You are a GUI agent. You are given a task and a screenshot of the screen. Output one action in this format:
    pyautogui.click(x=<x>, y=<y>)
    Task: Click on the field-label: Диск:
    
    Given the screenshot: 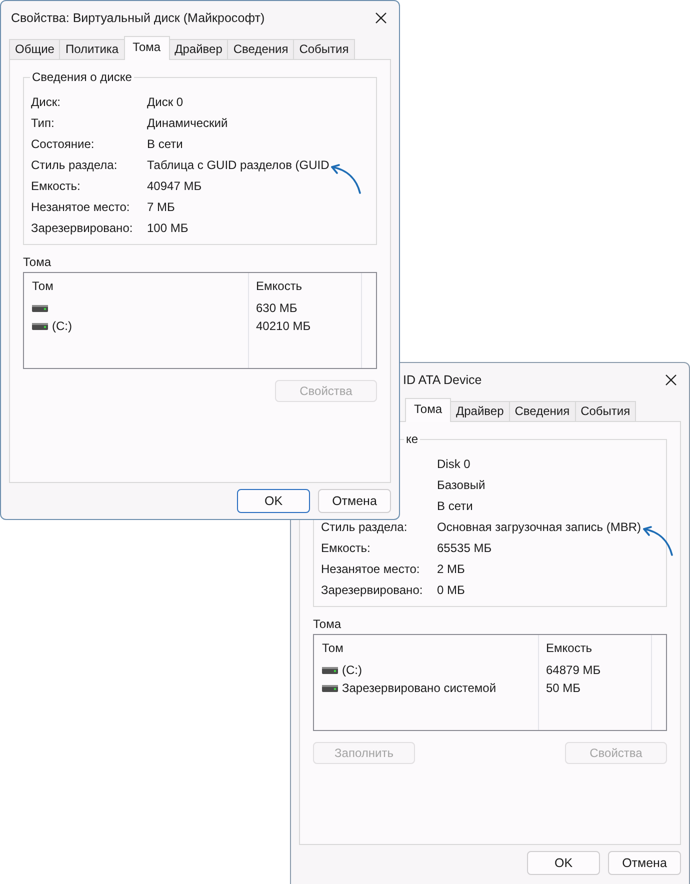 What is the action you would take?
    pyautogui.click(x=45, y=101)
    